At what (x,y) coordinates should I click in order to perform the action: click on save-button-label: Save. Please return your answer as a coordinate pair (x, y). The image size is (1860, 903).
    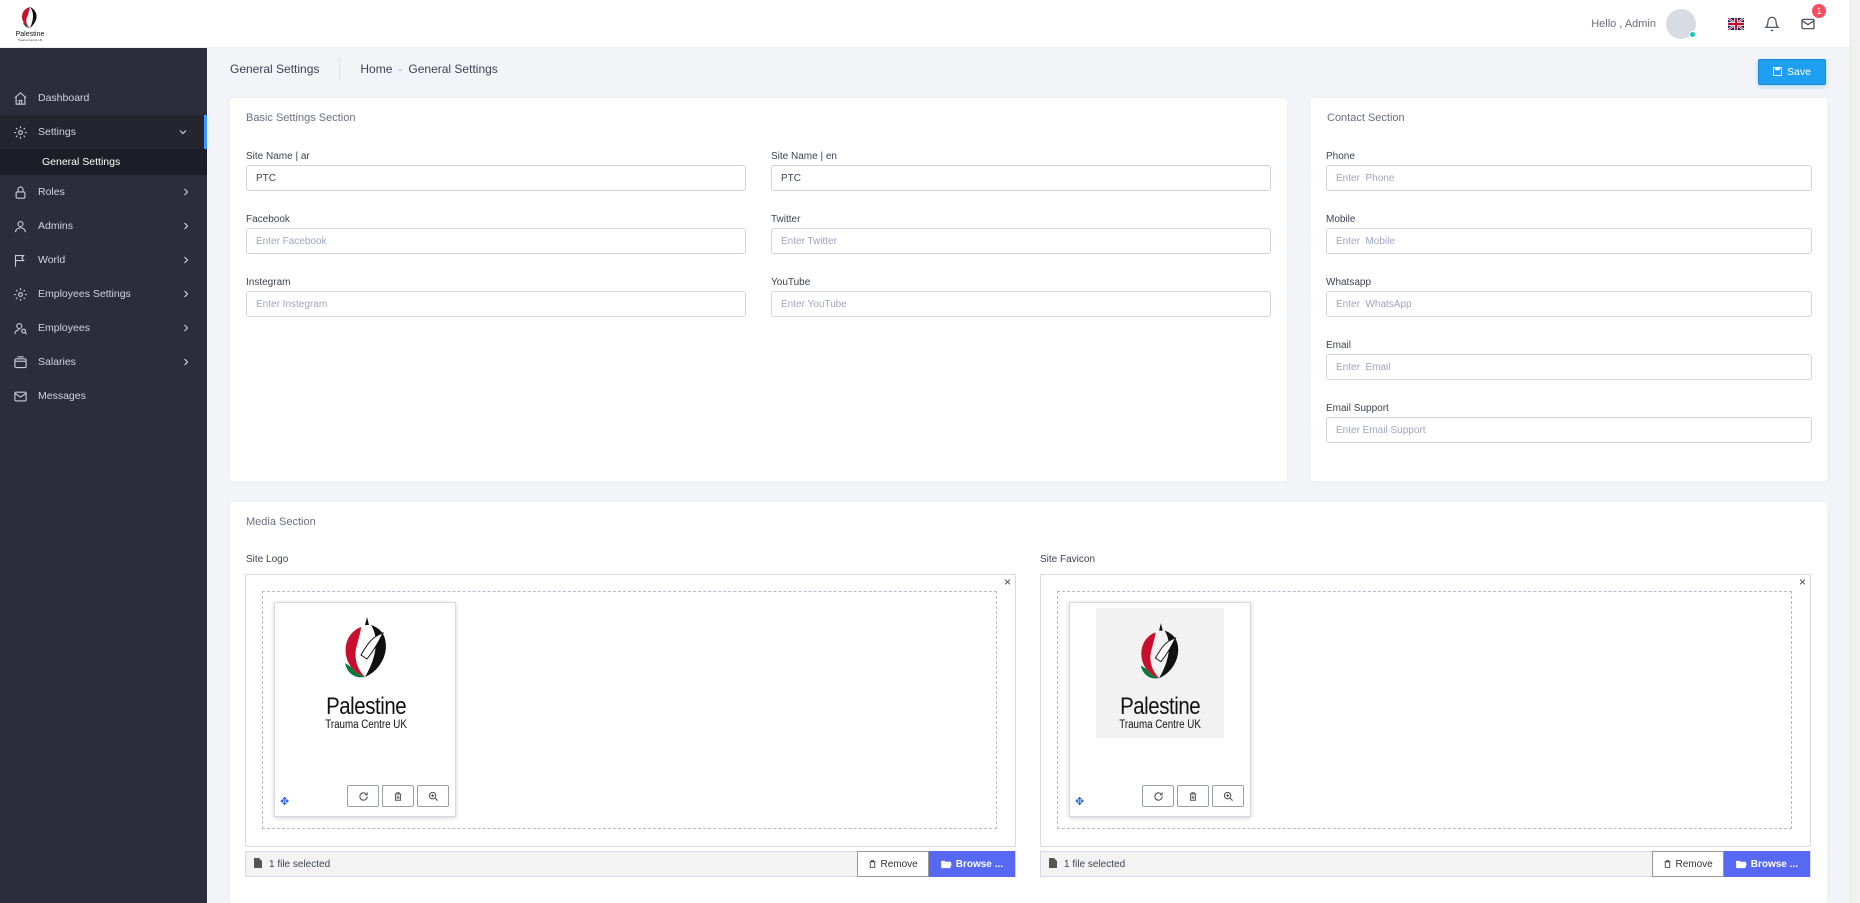
    Looking at the image, I should click on (1799, 72).